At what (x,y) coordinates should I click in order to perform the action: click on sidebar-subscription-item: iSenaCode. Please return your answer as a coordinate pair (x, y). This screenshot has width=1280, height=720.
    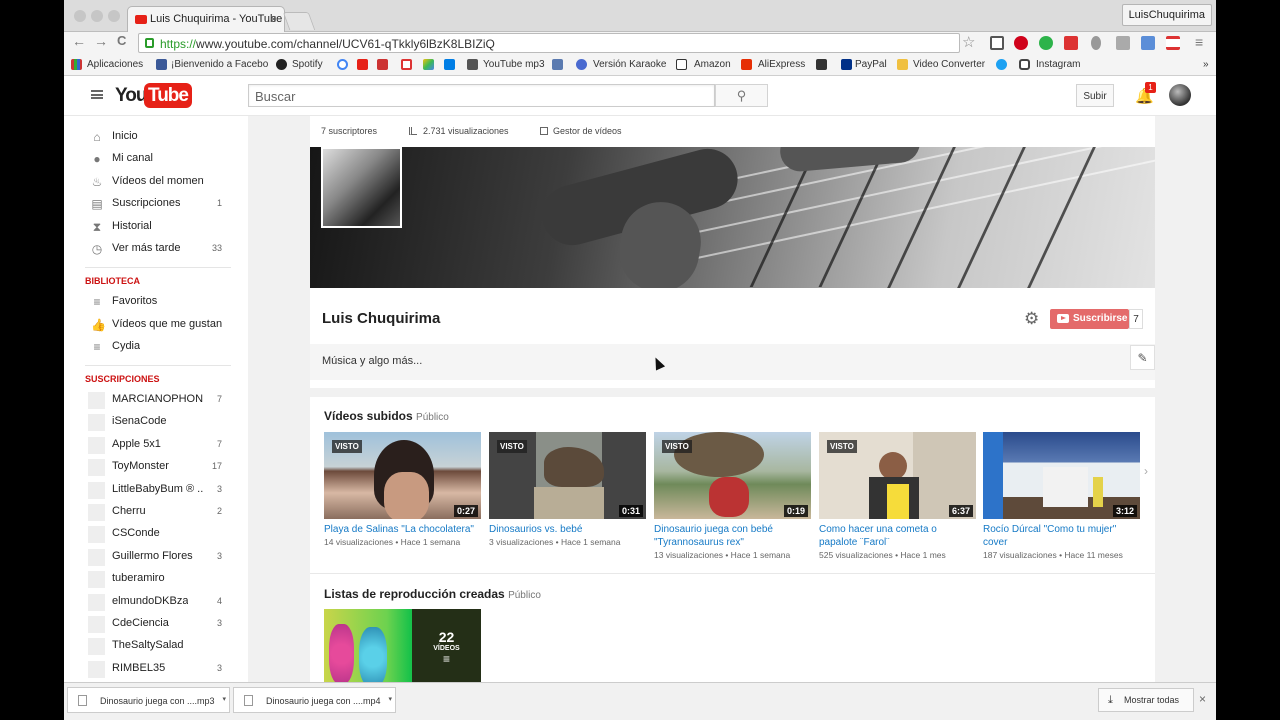
    Looking at the image, I should click on (156, 422).